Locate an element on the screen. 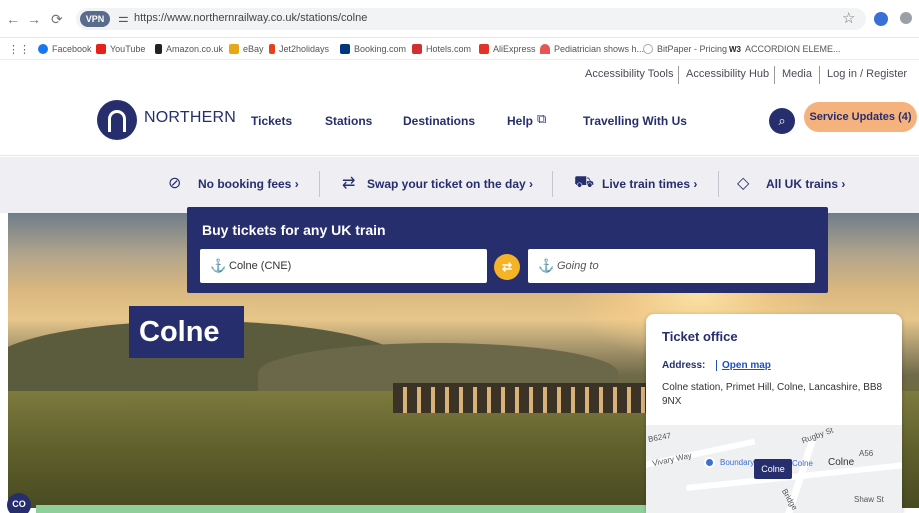  feature-no-booking-fees: No booking fees › is located at coordinates (248, 184).